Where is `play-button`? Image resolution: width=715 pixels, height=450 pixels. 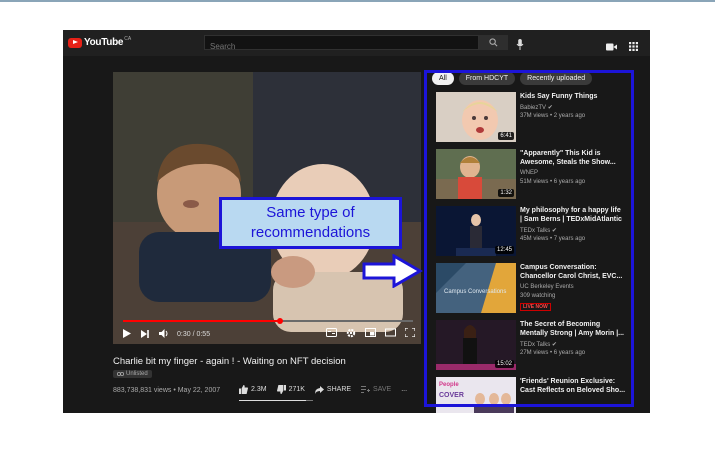 play-button is located at coordinates (127, 334).